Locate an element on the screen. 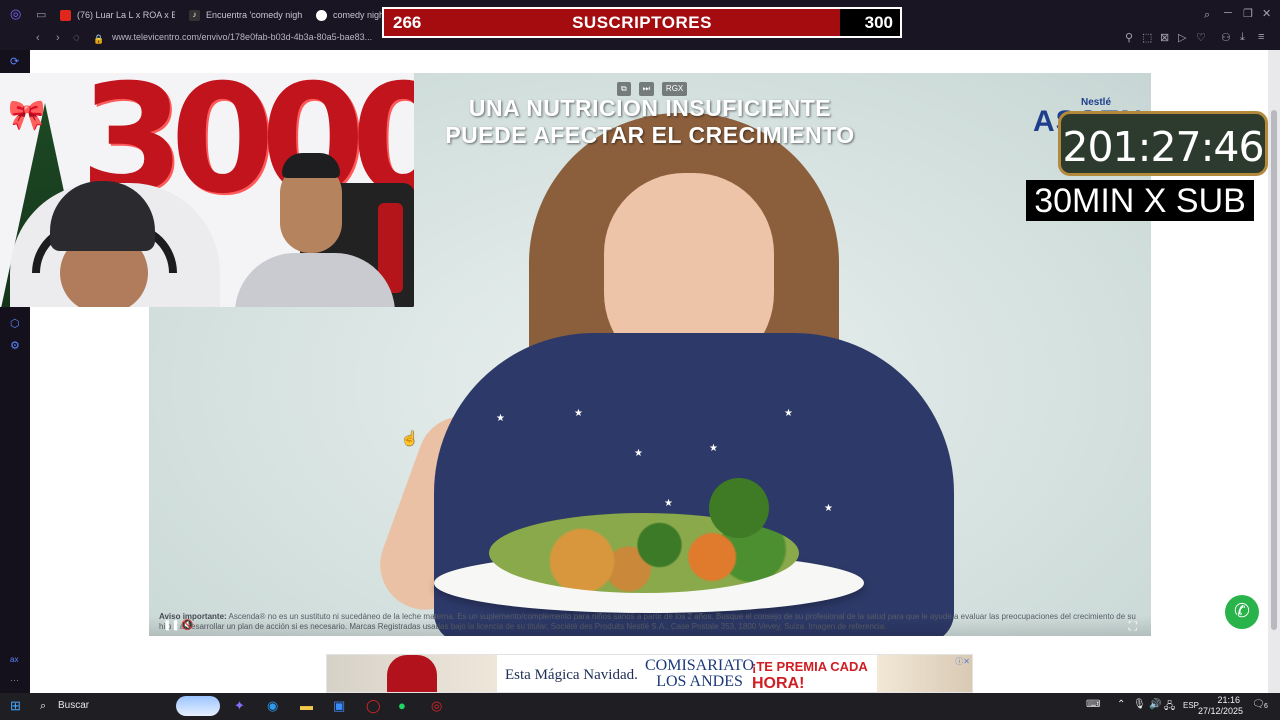  tab-label: Encuentra 'comedy nigh is located at coordinates (254, 15).